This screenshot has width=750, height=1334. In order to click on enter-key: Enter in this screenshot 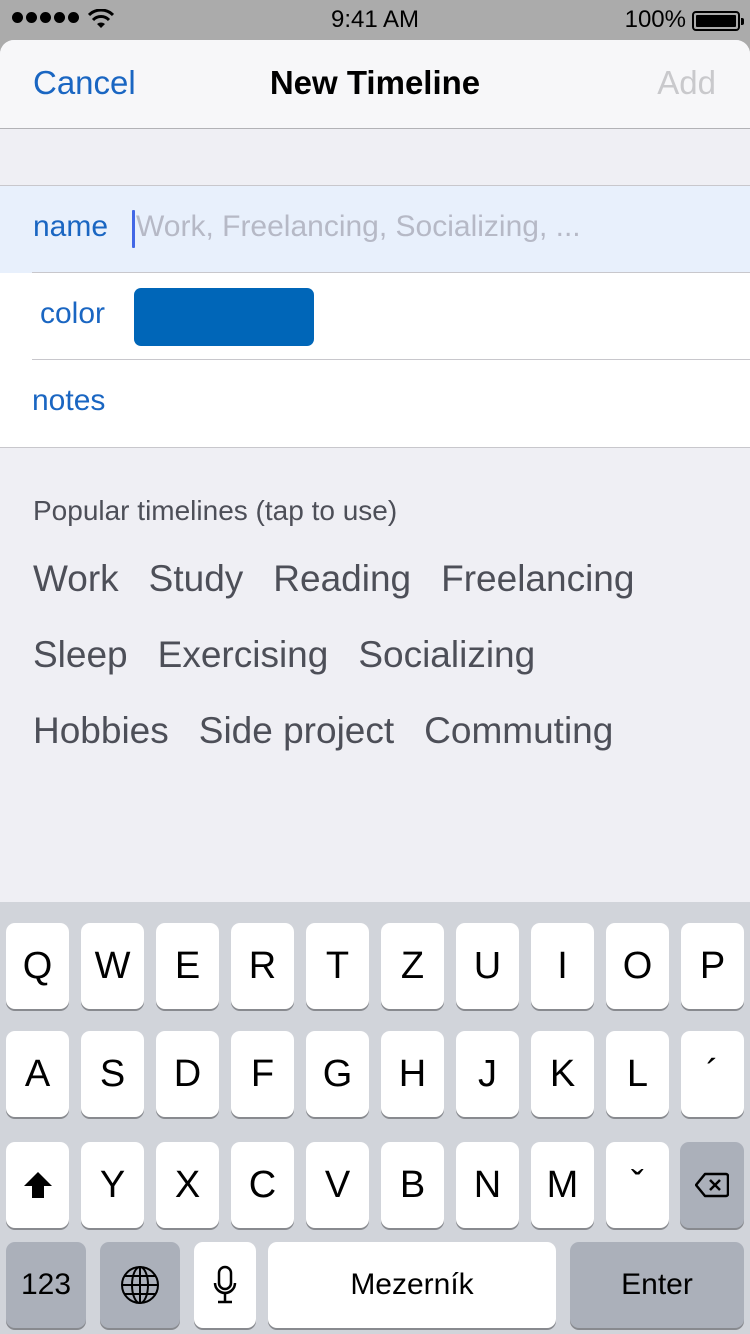, I will do `click(657, 1285)`.